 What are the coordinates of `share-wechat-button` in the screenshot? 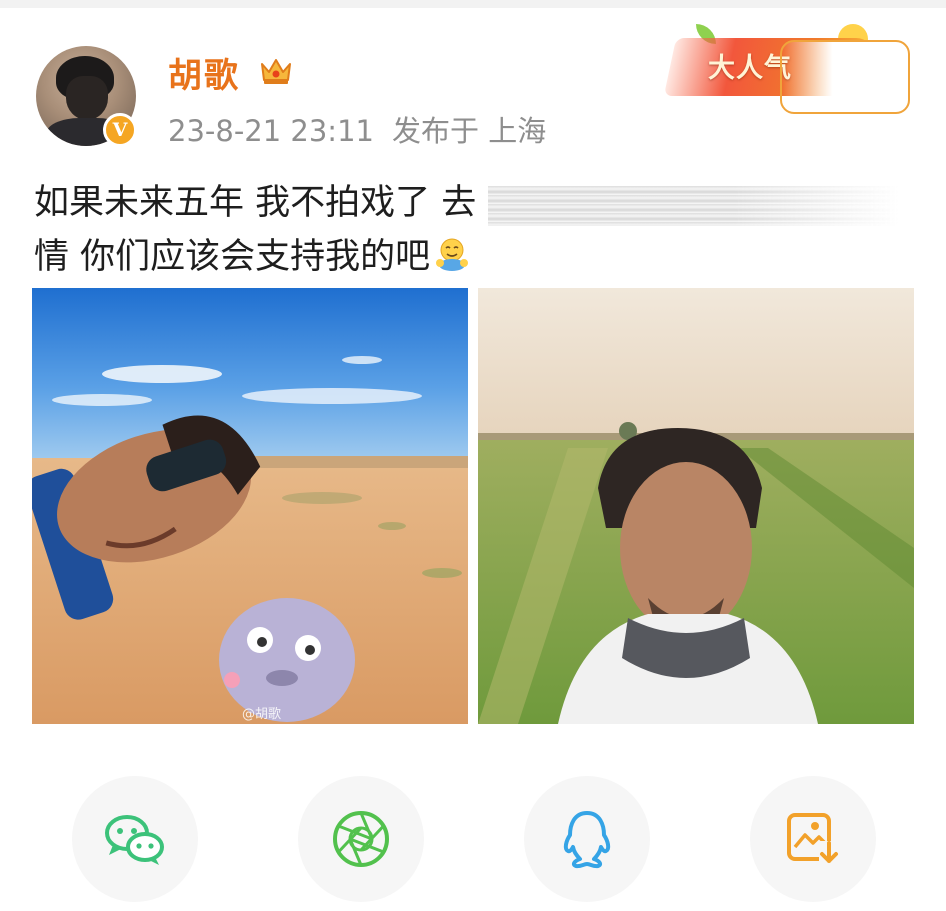 It's located at (135, 839).